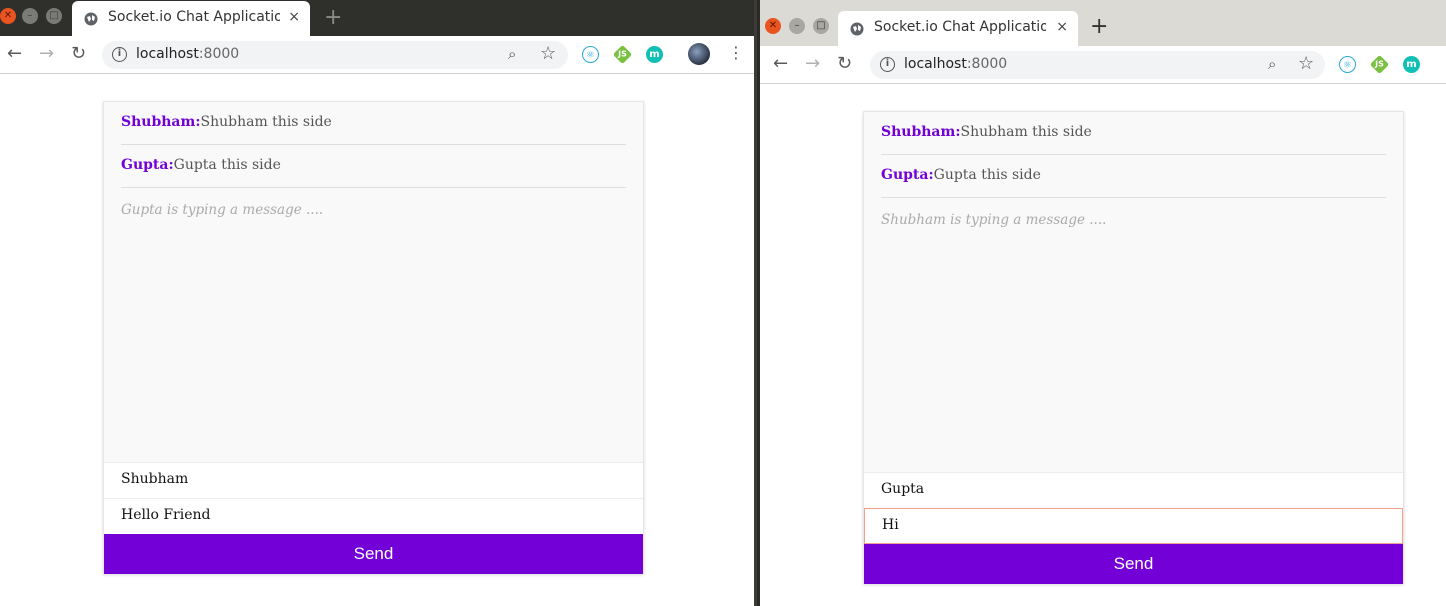 This screenshot has width=1446, height=606. Describe the element at coordinates (373, 516) in the screenshot. I see `message-input: Hello Friend` at that location.